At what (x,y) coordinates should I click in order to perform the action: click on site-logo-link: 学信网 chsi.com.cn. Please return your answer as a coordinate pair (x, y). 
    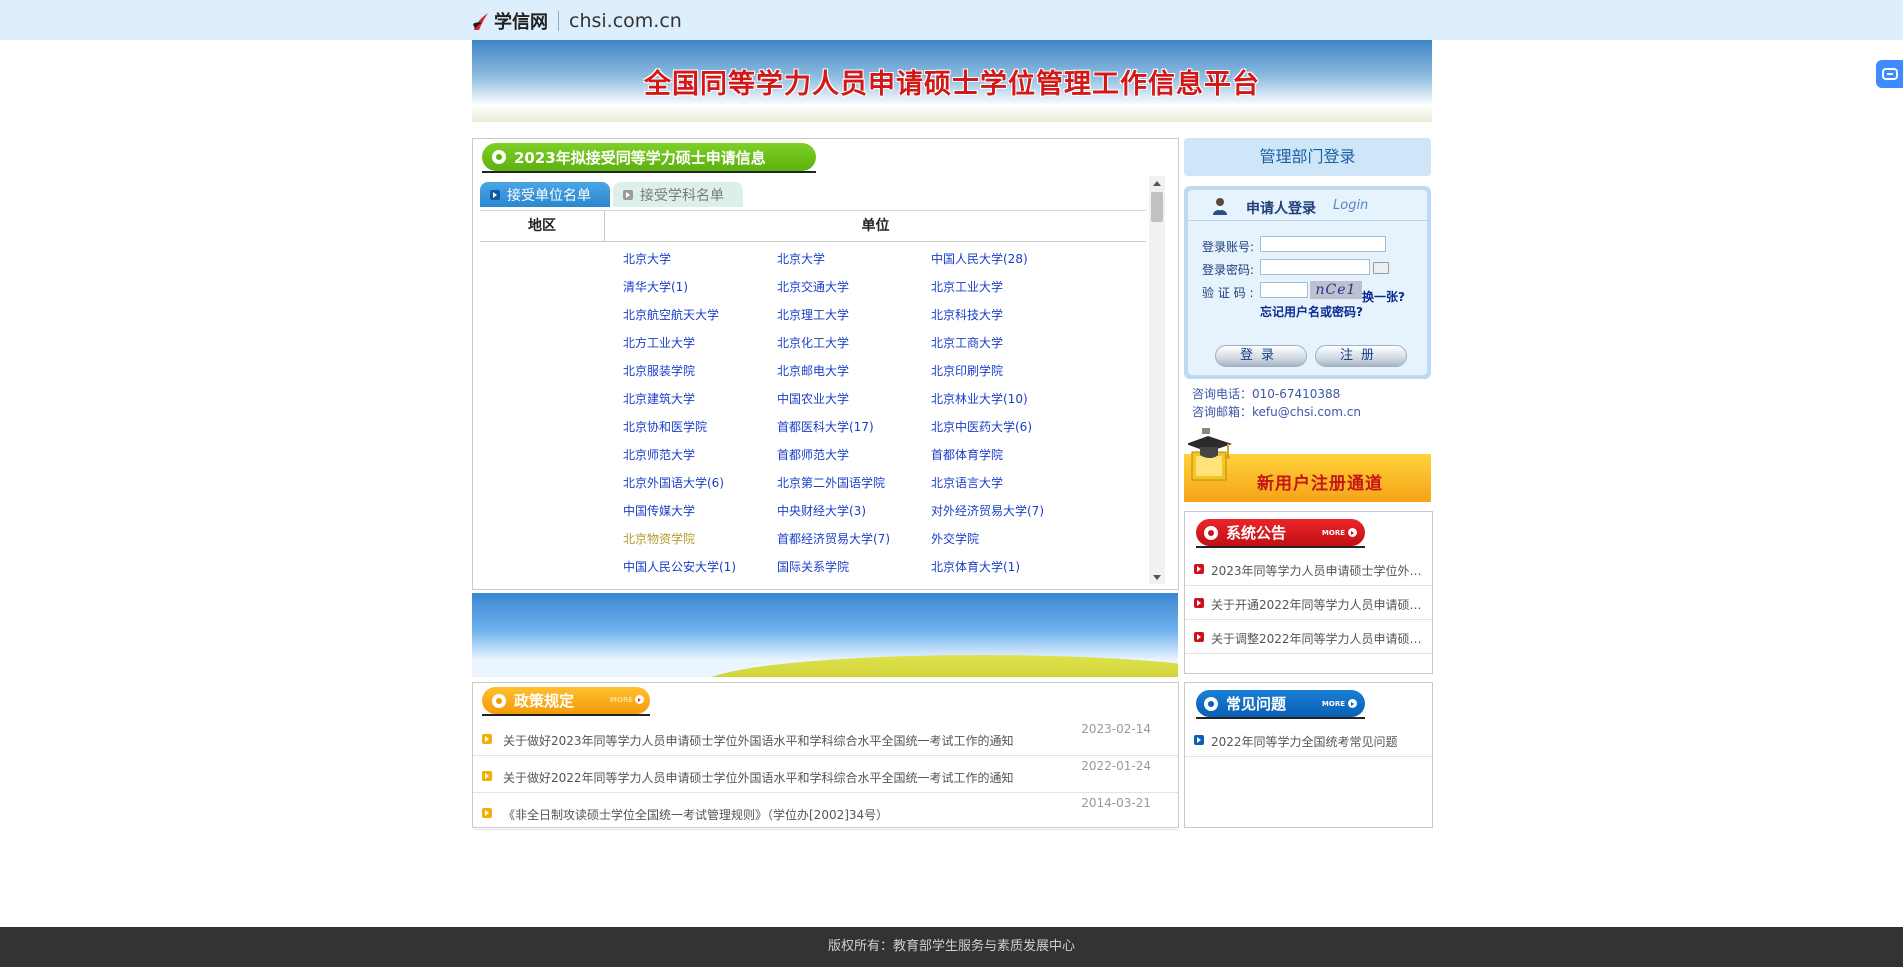
    Looking at the image, I should click on (576, 21).